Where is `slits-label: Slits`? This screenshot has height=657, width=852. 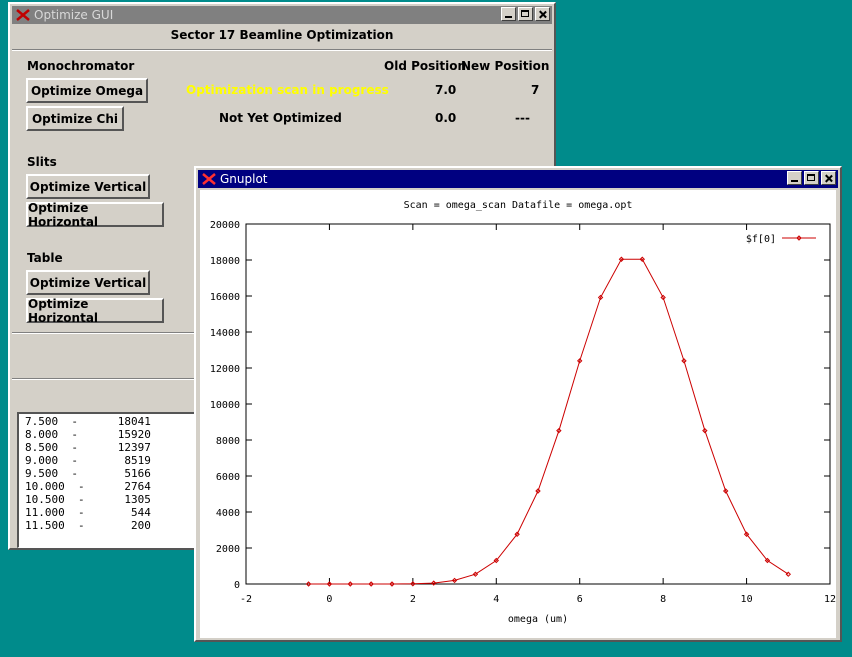 slits-label: Slits is located at coordinates (42, 162).